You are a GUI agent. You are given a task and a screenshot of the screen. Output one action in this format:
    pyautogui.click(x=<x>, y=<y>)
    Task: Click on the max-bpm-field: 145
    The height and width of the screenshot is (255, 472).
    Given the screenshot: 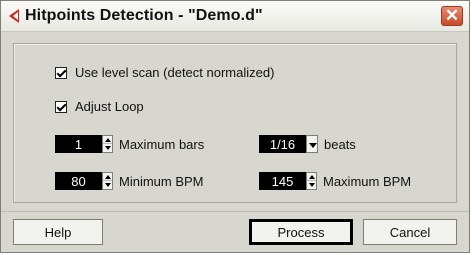 What is the action you would take?
    pyautogui.click(x=282, y=181)
    